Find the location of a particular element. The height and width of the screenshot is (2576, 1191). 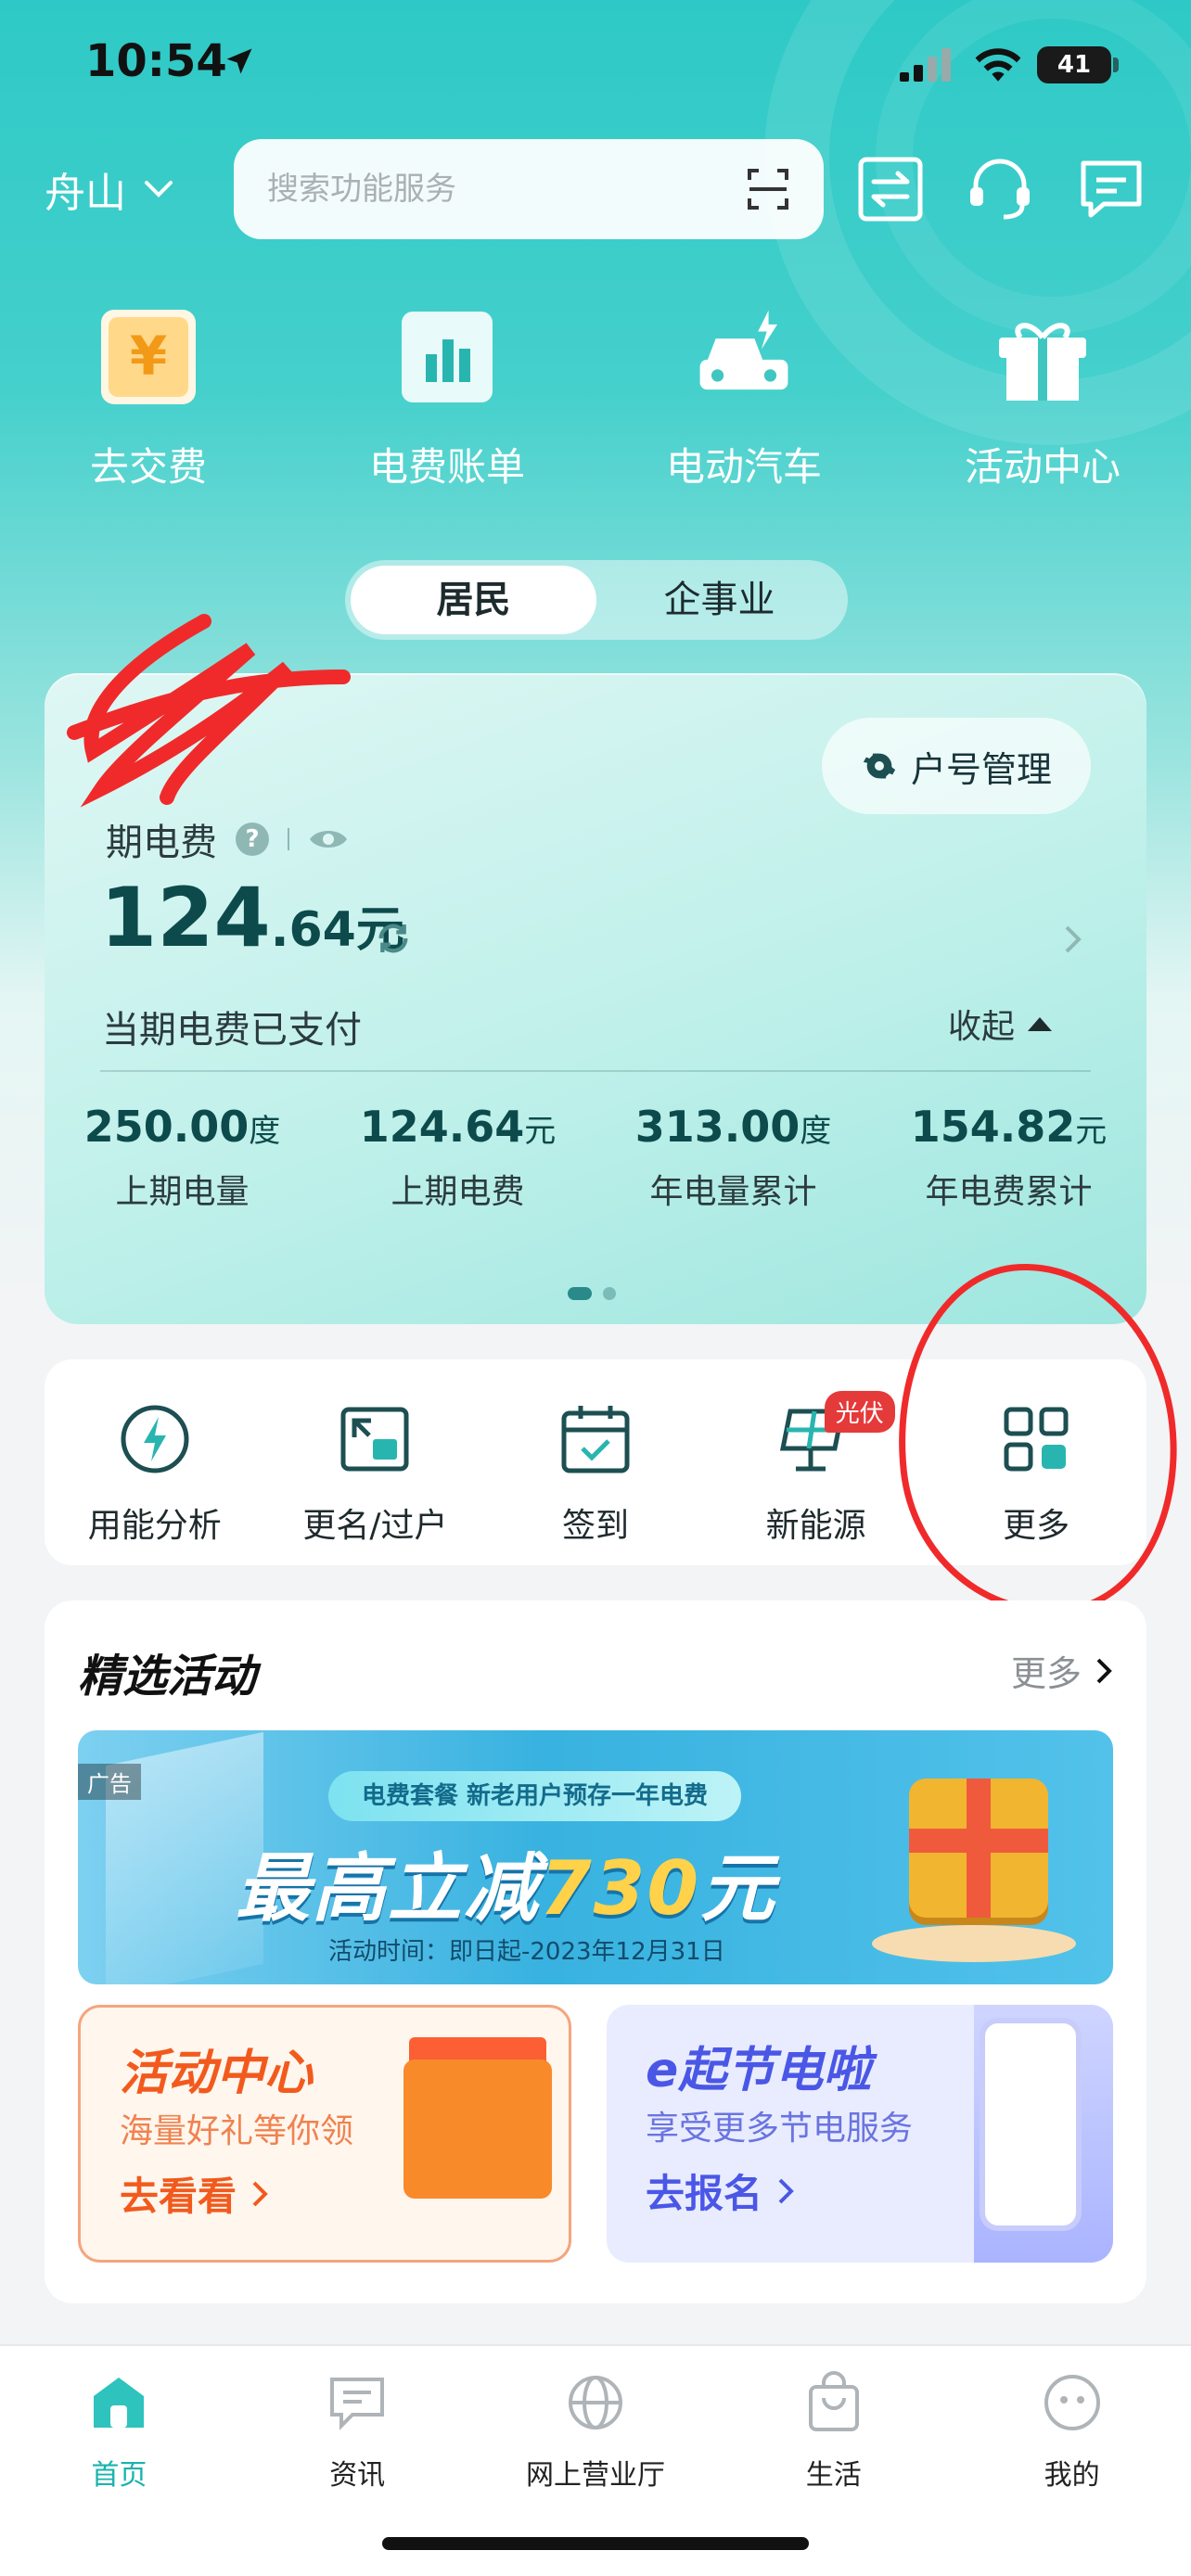

page-indicator is located at coordinates (592, 1293).